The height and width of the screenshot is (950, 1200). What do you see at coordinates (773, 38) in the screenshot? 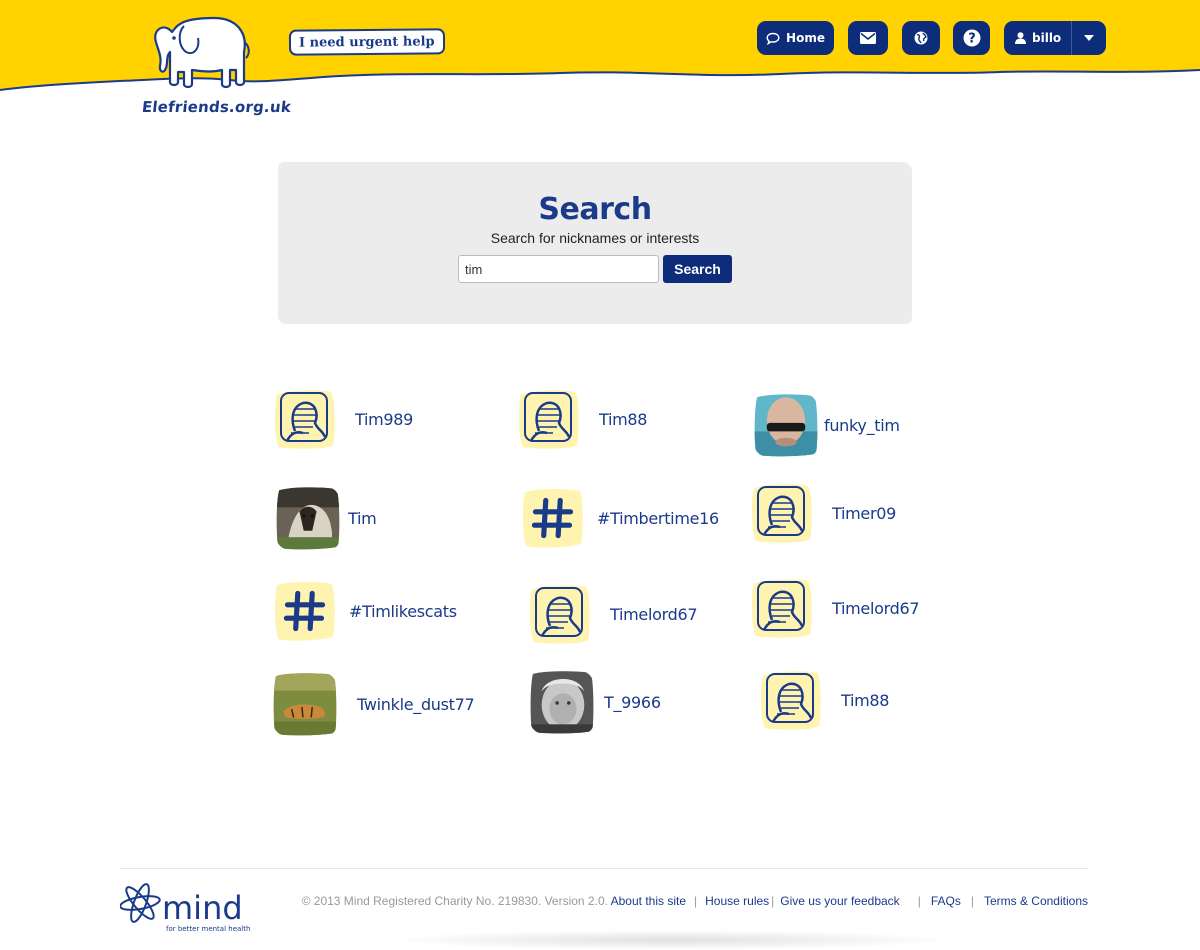
I see `speech-bubble-icon` at bounding box center [773, 38].